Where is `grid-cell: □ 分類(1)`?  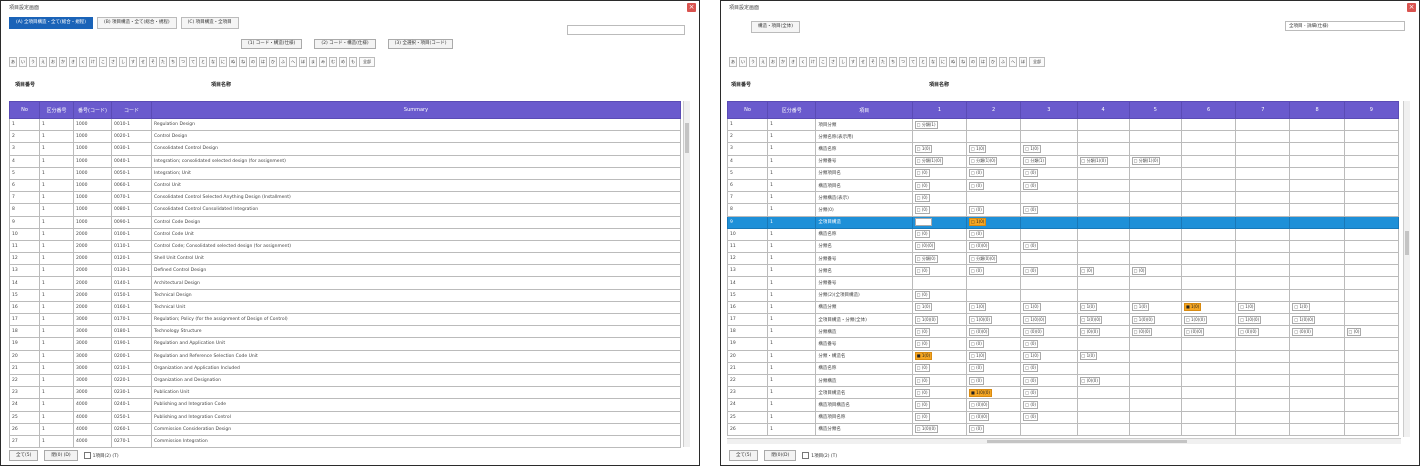
grid-cell: □ 分類(1) is located at coordinates (939, 124).